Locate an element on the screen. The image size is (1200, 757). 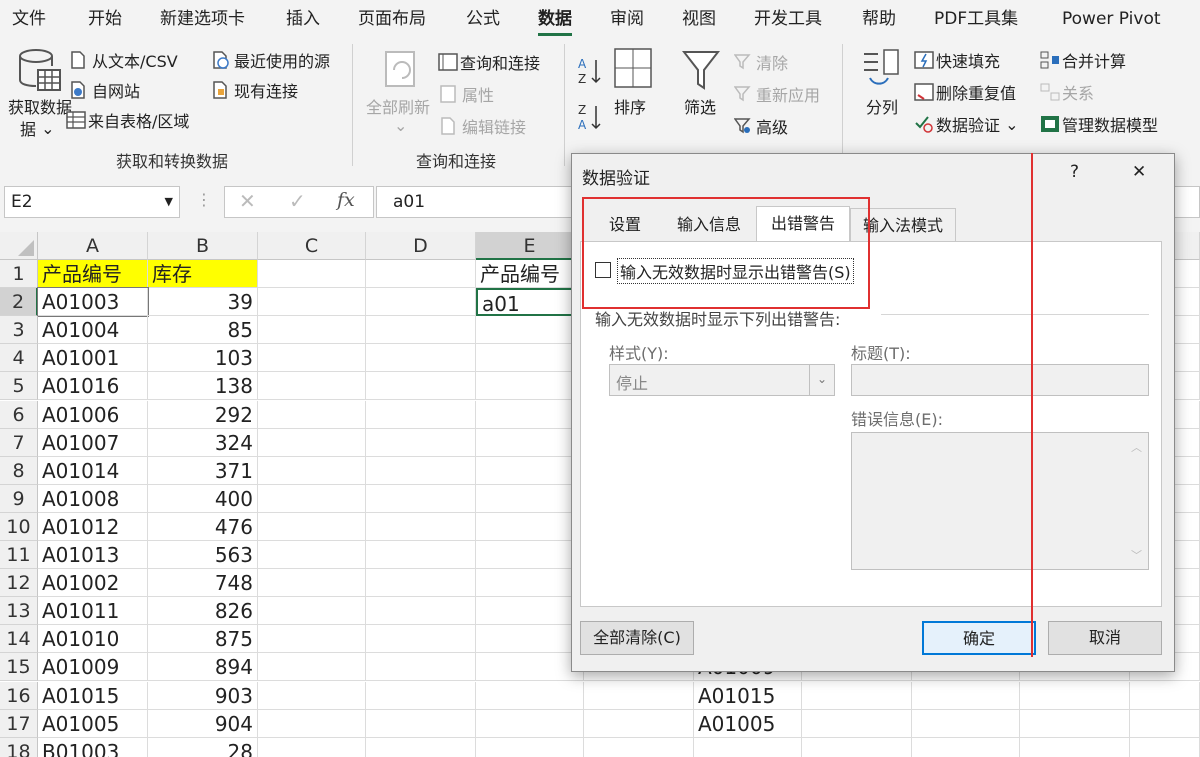
queries-conn-button: 查询和连接 is located at coordinates (489, 62).